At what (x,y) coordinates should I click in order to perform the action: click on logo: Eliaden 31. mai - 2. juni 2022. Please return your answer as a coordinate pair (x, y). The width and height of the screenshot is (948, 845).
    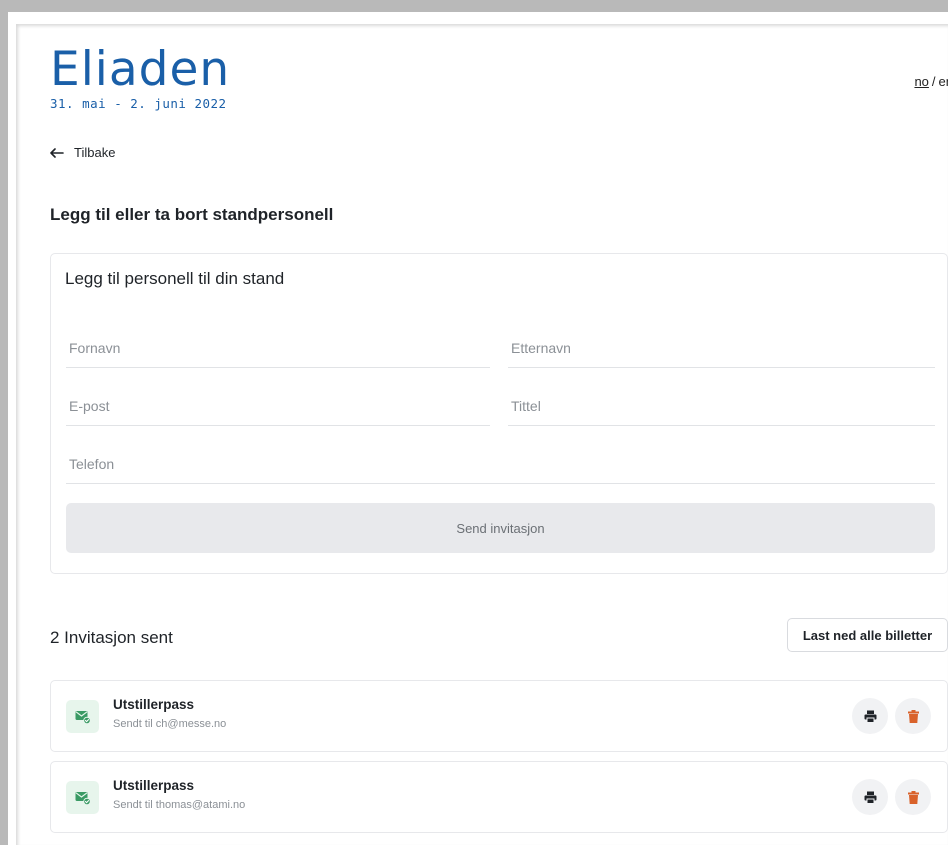
    Looking at the image, I should click on (140, 77).